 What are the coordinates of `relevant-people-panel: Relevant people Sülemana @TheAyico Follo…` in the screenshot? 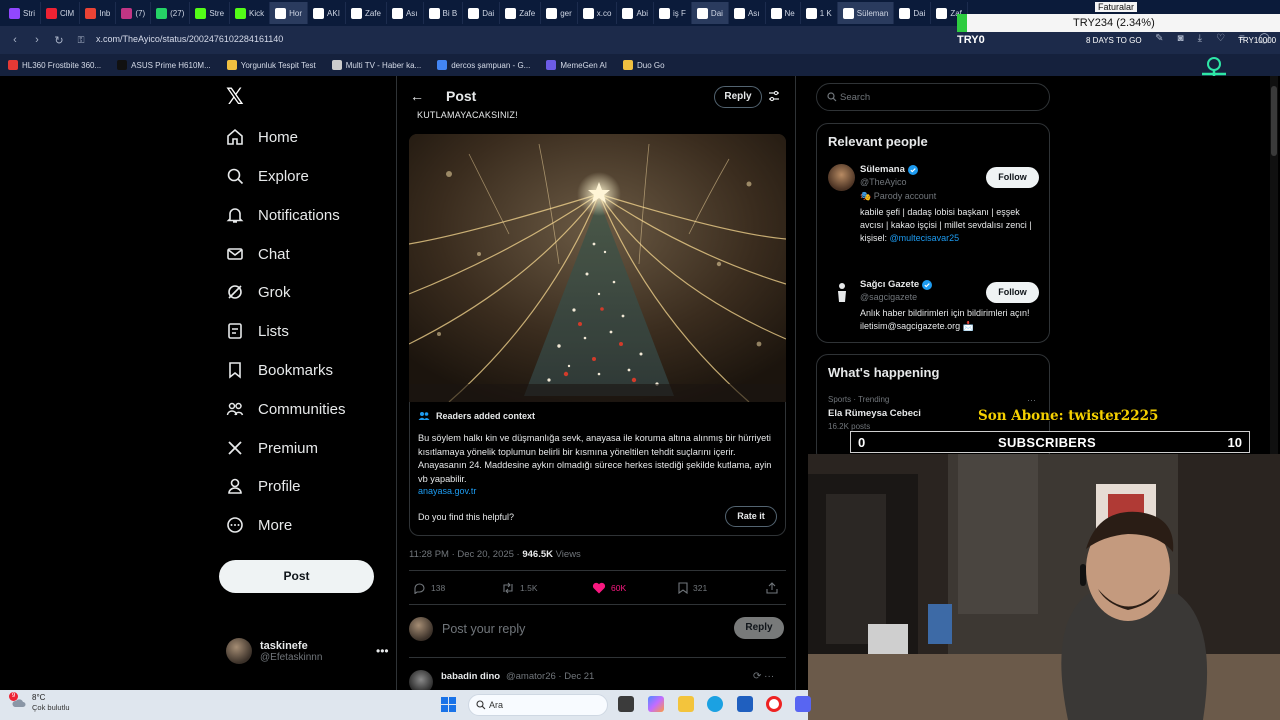 It's located at (933, 233).